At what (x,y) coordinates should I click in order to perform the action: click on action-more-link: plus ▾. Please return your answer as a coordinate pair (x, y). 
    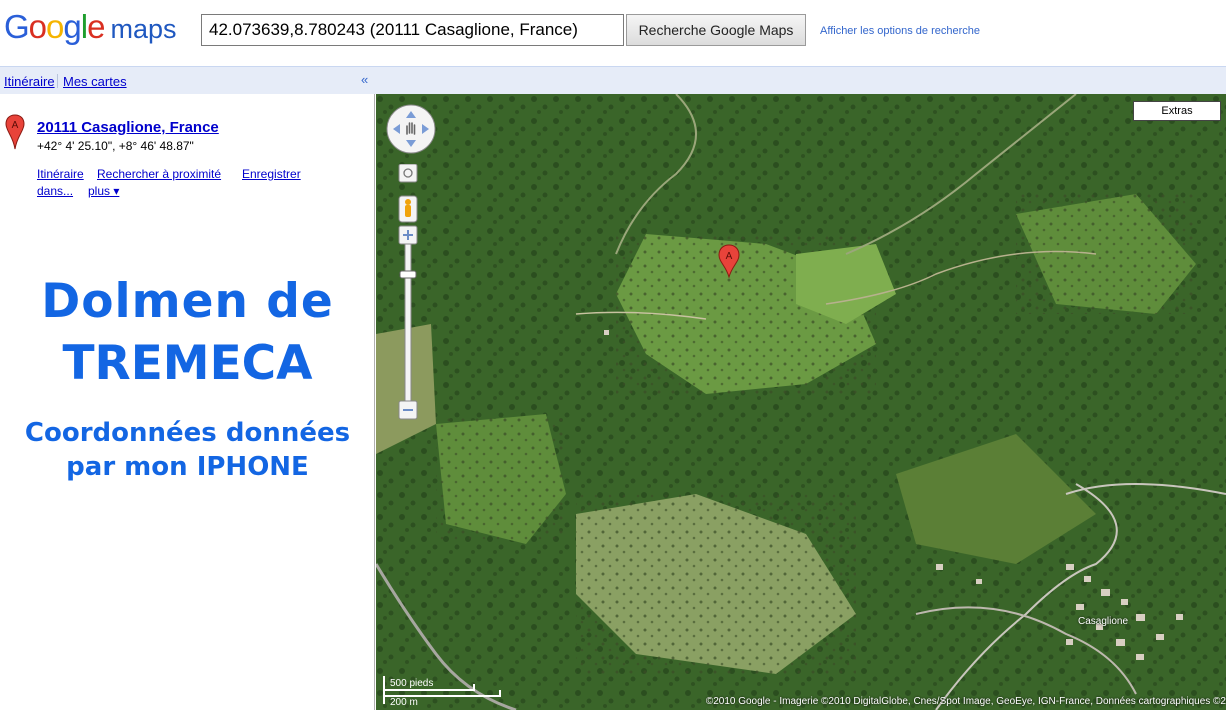
    Looking at the image, I should click on (103, 191).